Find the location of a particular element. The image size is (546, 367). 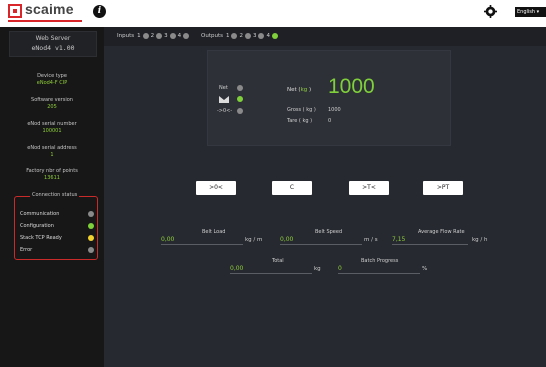

connection-row-stack-tcp: Stack TCP Ready is located at coordinates (57, 238).